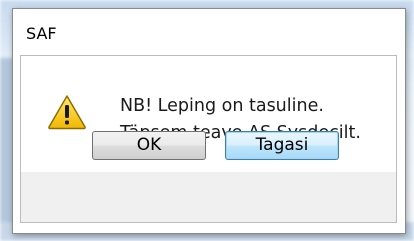 The height and width of the screenshot is (241, 414). I want to click on warning-icon, so click(67, 112).